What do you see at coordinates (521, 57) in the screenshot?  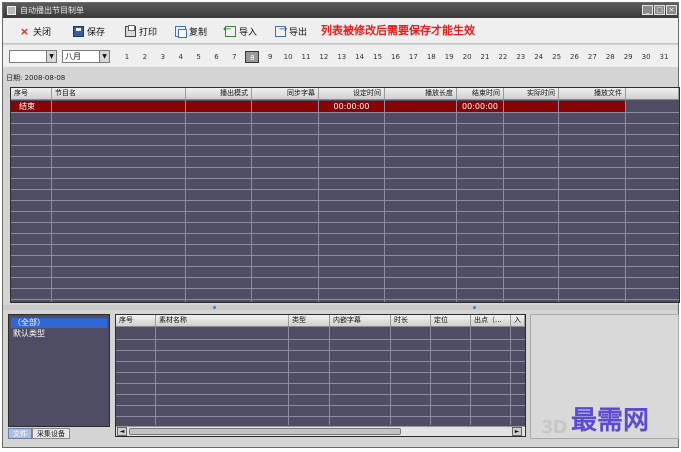 I see `day-23: 23` at bounding box center [521, 57].